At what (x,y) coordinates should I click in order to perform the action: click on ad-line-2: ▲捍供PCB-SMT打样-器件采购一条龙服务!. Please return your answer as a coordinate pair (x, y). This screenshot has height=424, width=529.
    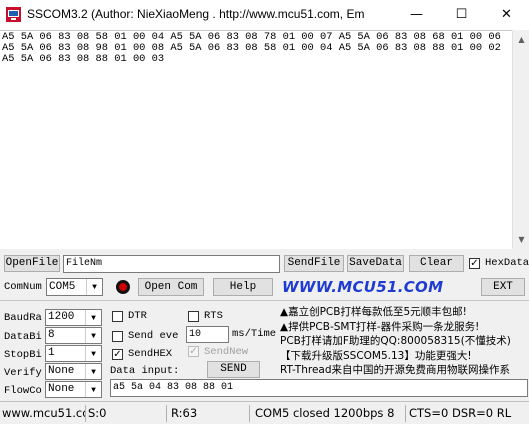
    Looking at the image, I should click on (404, 327).